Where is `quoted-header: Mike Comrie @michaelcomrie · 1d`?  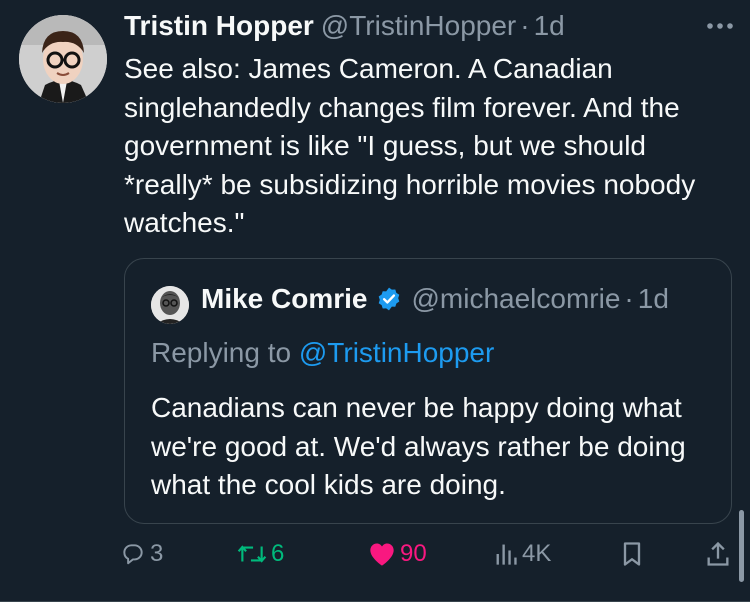
quoted-header: Mike Comrie @michaelcomrie · 1d is located at coordinates (435, 299).